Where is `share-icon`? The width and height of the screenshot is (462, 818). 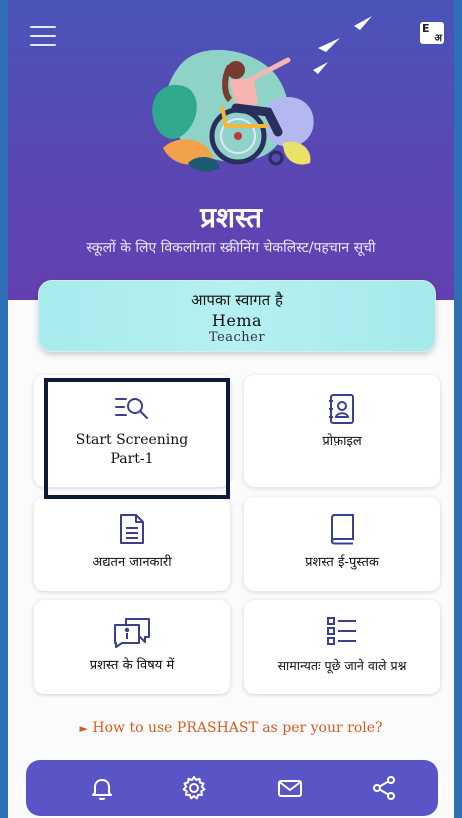
share-icon is located at coordinates (384, 788).